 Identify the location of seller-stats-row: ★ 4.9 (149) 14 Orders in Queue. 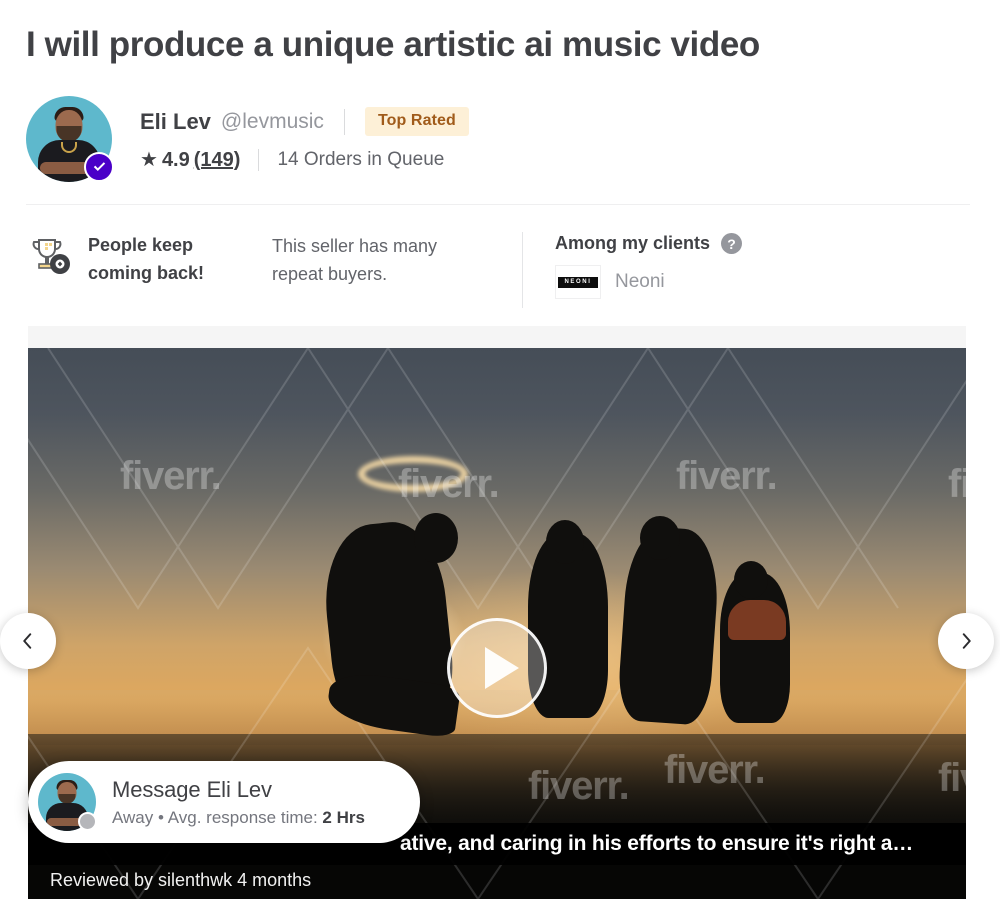
(304, 160).